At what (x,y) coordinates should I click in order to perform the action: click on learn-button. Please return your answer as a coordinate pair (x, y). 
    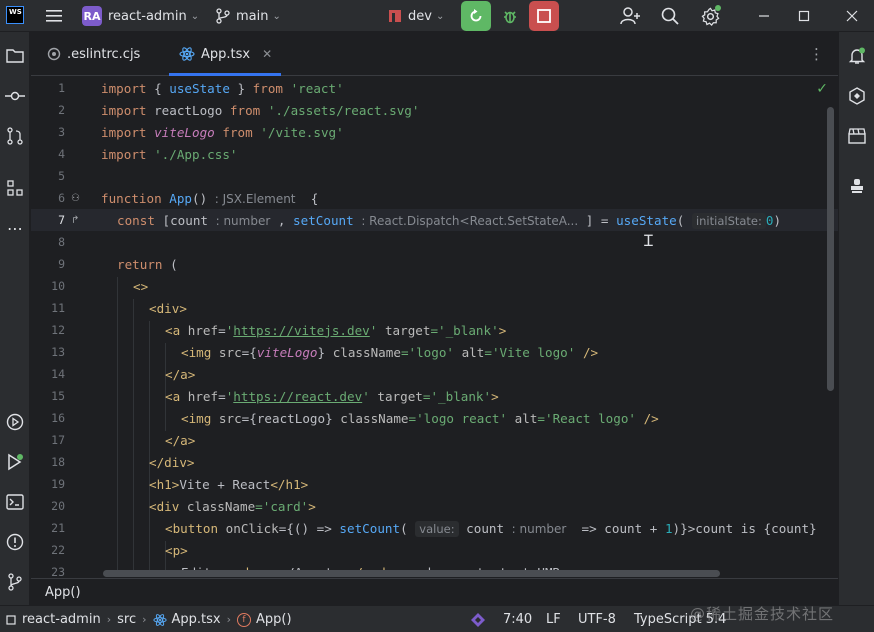
    Looking at the image, I should click on (857, 136).